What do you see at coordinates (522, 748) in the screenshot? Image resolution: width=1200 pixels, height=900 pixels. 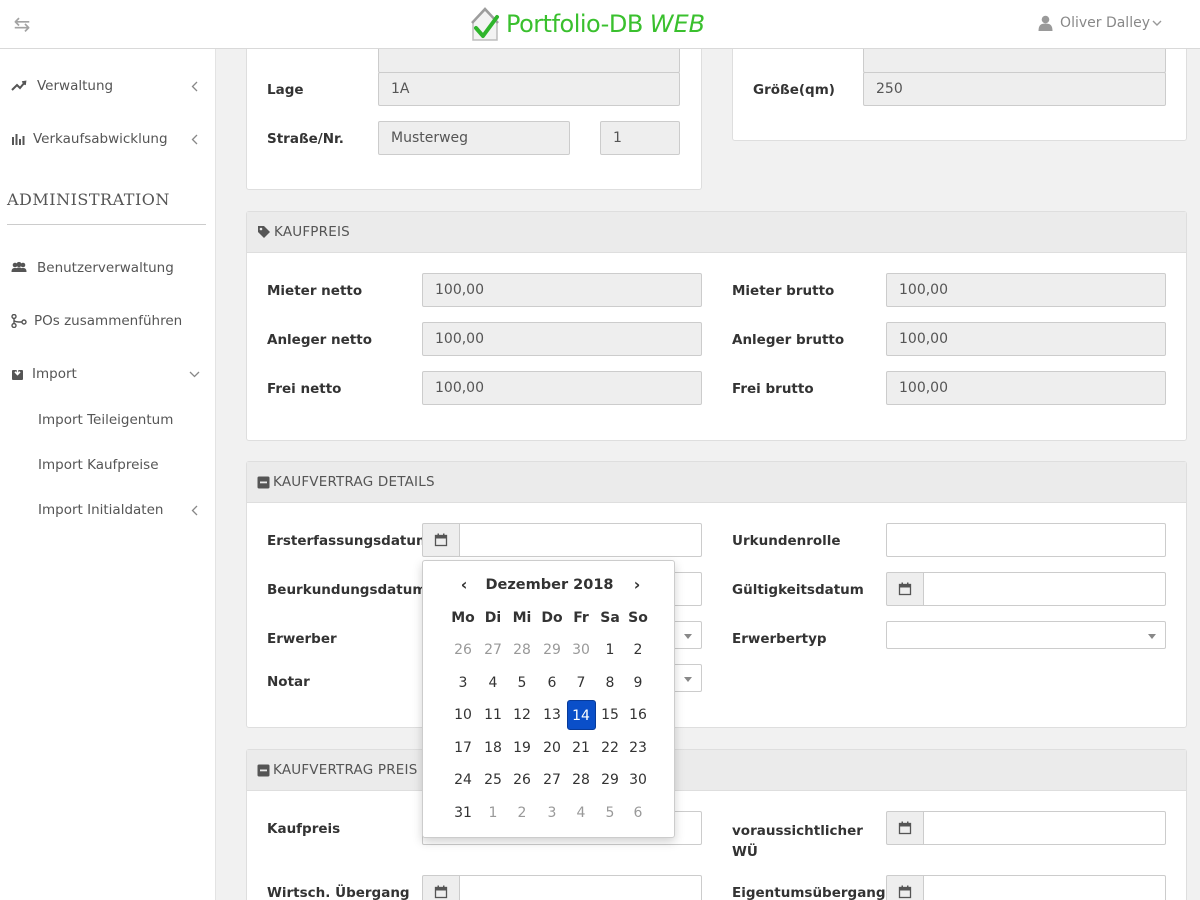 I see `day-cell: 19` at bounding box center [522, 748].